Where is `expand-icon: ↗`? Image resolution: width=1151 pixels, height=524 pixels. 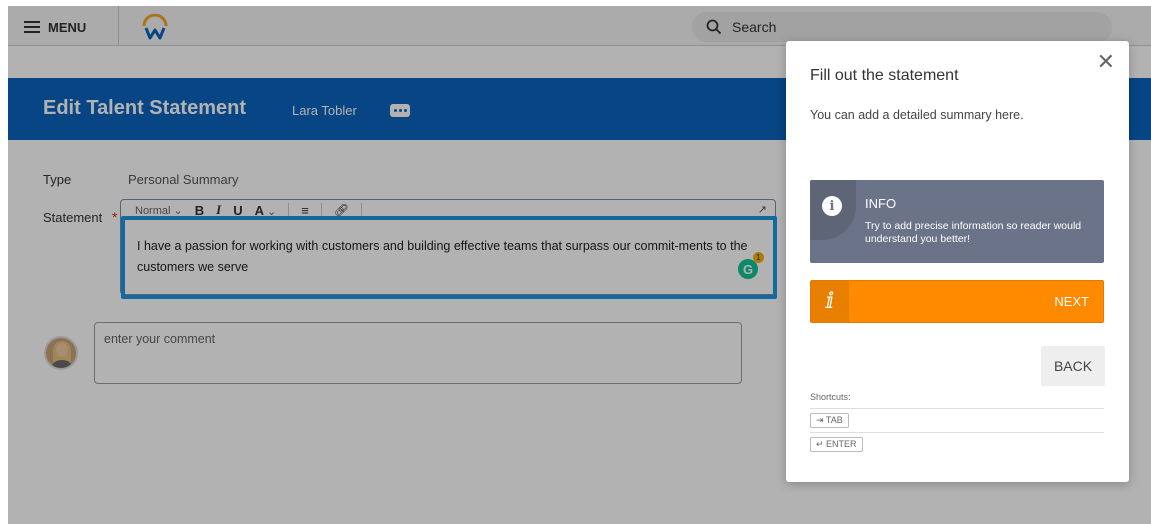 expand-icon: ↗ is located at coordinates (762, 209).